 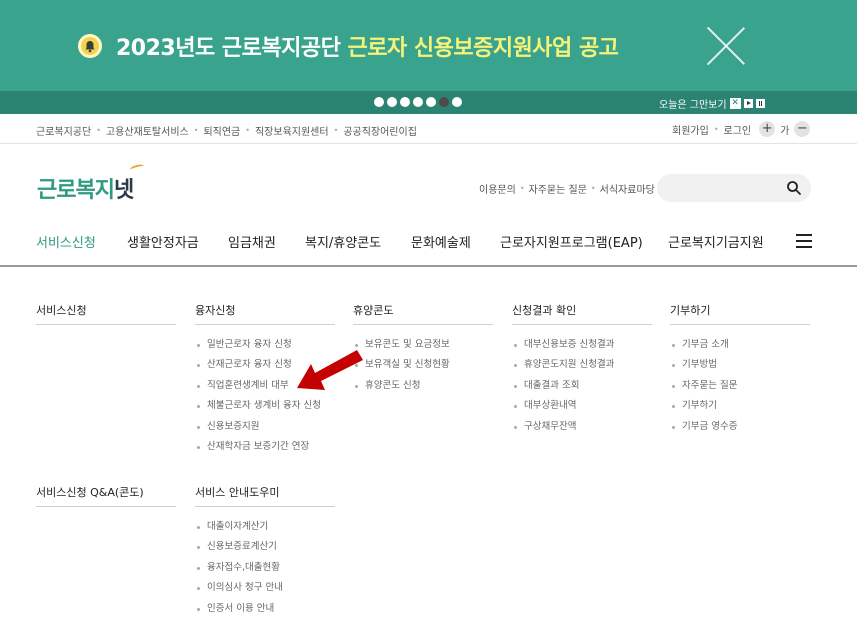 I want to click on menu-item: 대출결과 조회, so click(x=582, y=389).